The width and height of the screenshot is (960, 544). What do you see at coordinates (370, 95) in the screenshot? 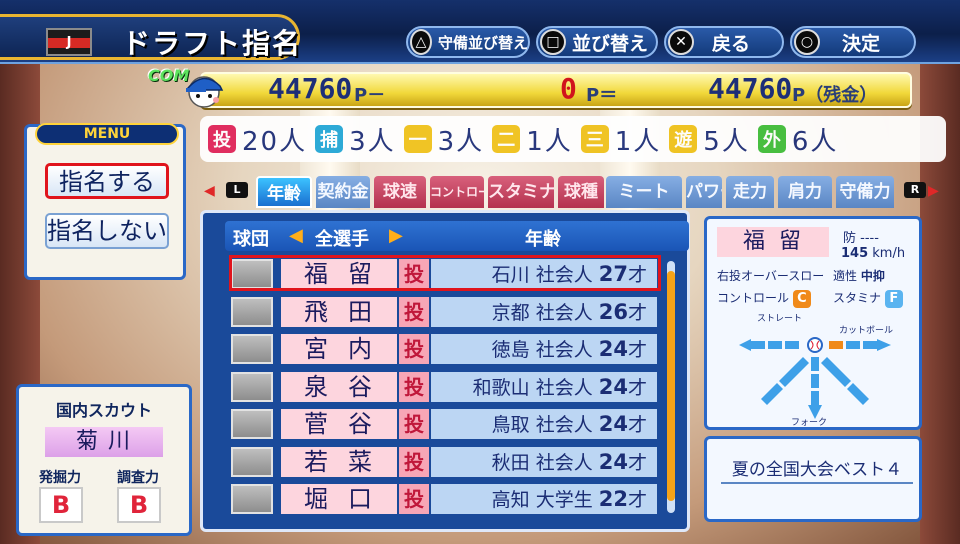
I see `points-left-unit: P－` at bounding box center [370, 95].